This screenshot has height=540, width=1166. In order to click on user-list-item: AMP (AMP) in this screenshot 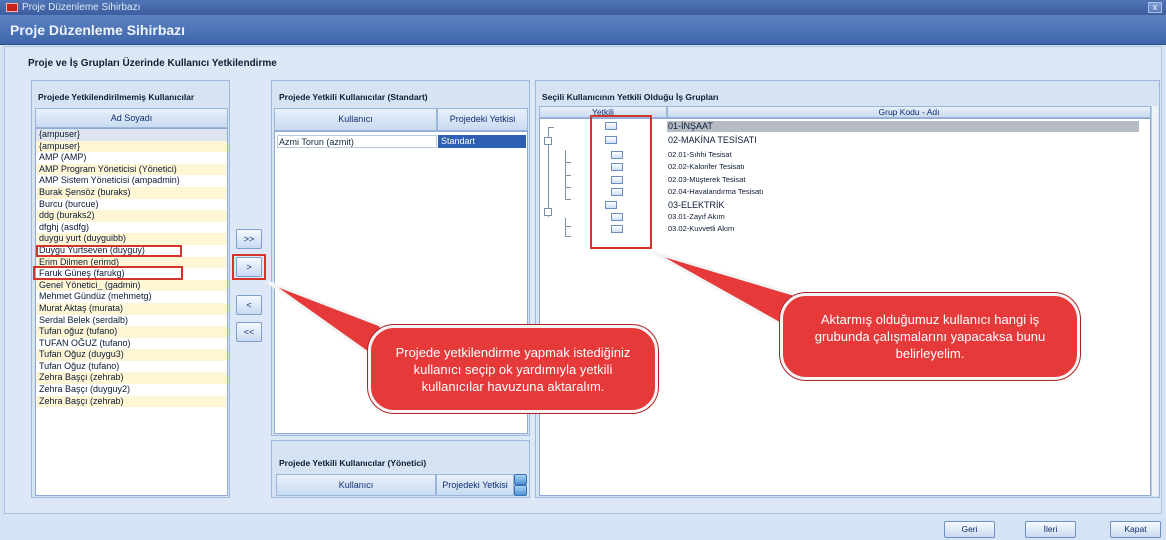, I will do `click(131, 158)`.